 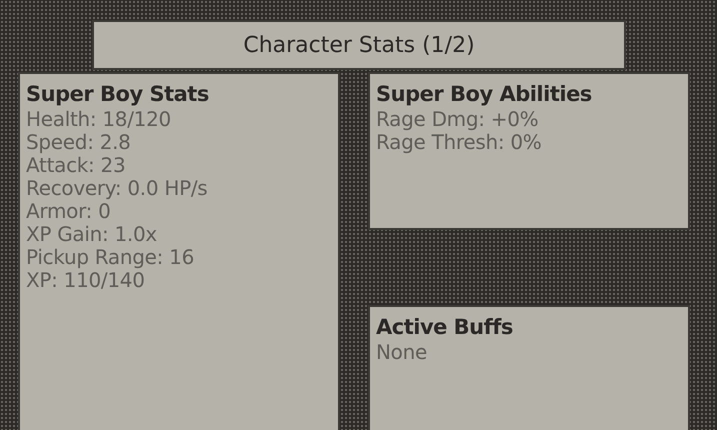 What do you see at coordinates (118, 94) in the screenshot?
I see `panel-heading: Super Boy Stats` at bounding box center [118, 94].